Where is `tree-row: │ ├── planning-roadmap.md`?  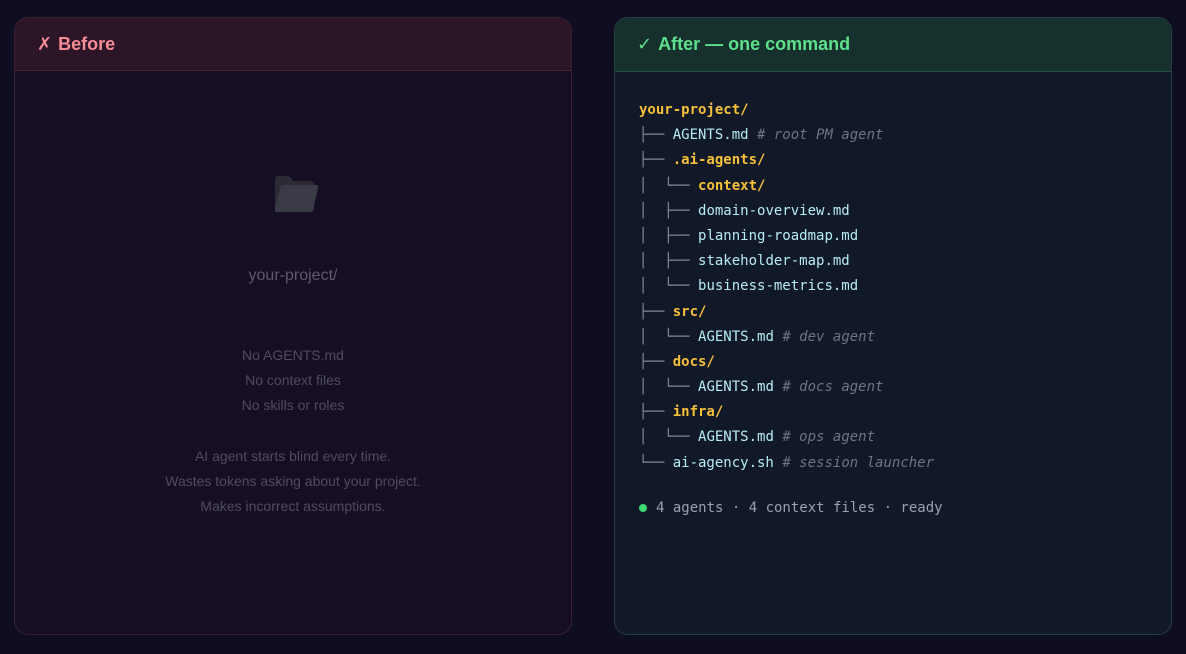
tree-row: │ ├── planning-roadmap.md is located at coordinates (786, 236).